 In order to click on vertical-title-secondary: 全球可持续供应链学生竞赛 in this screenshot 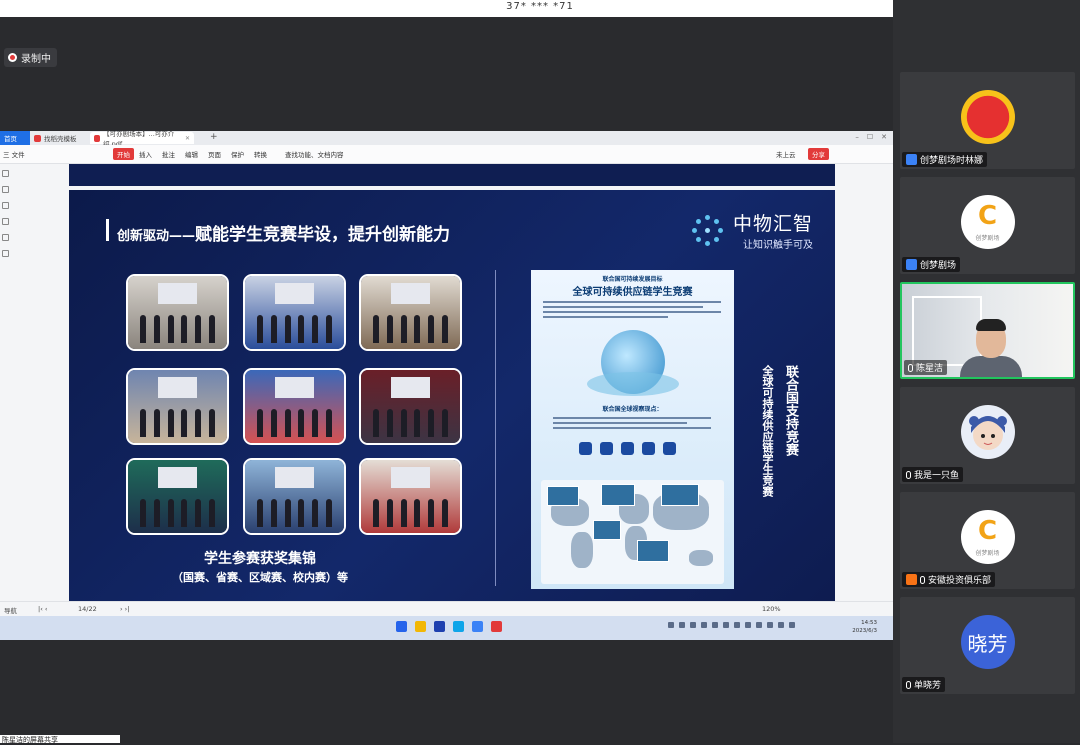, I will do `click(767, 431)`.